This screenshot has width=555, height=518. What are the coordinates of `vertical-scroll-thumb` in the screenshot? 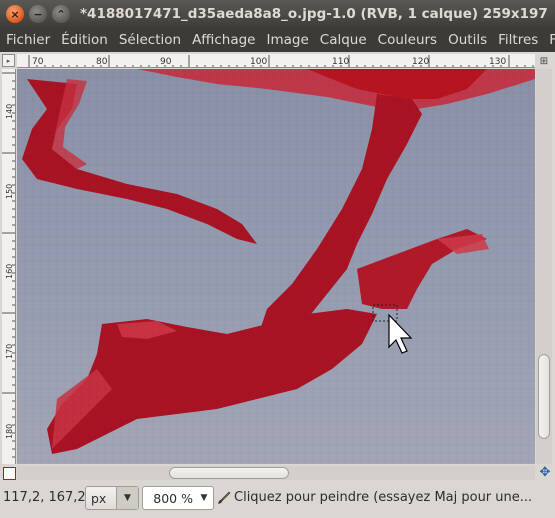 It's located at (544, 396).